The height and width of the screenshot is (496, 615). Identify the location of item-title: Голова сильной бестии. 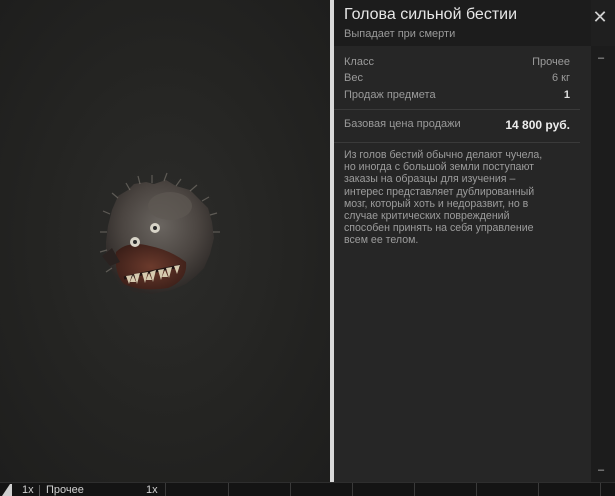
(431, 14).